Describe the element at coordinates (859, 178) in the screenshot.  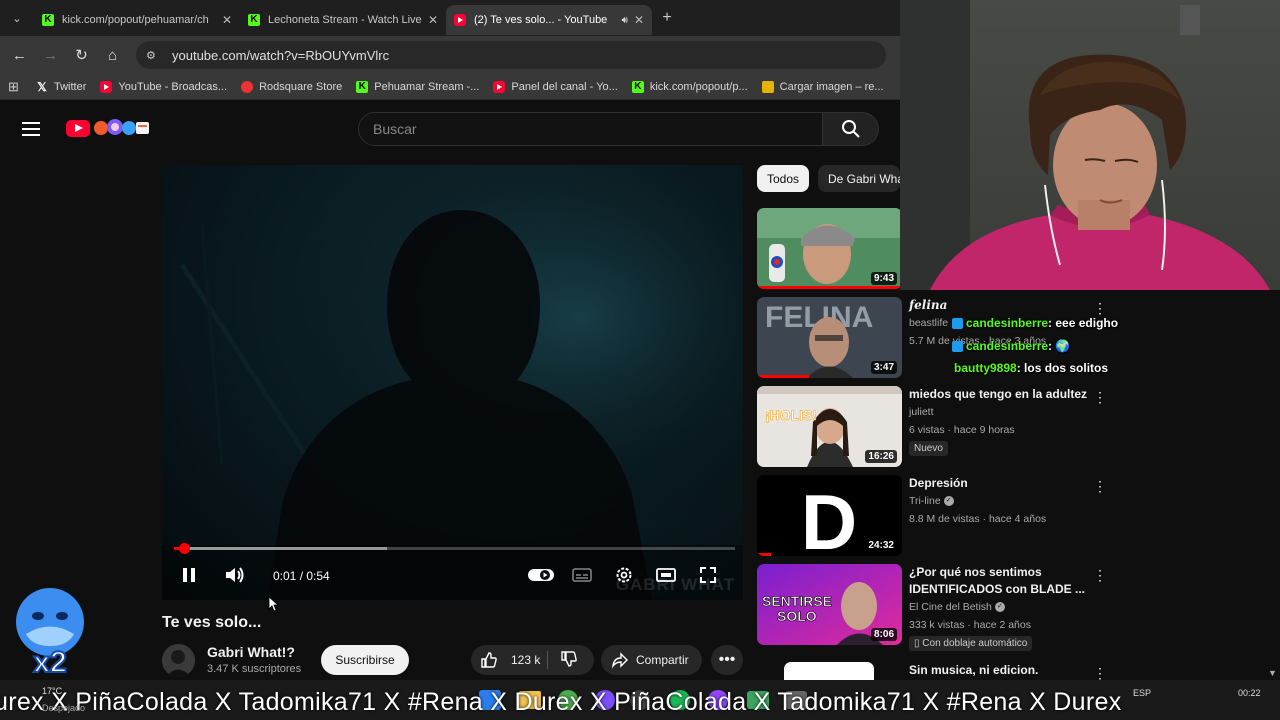
I see `chip-de-gabri-what: De Gabri What` at that location.